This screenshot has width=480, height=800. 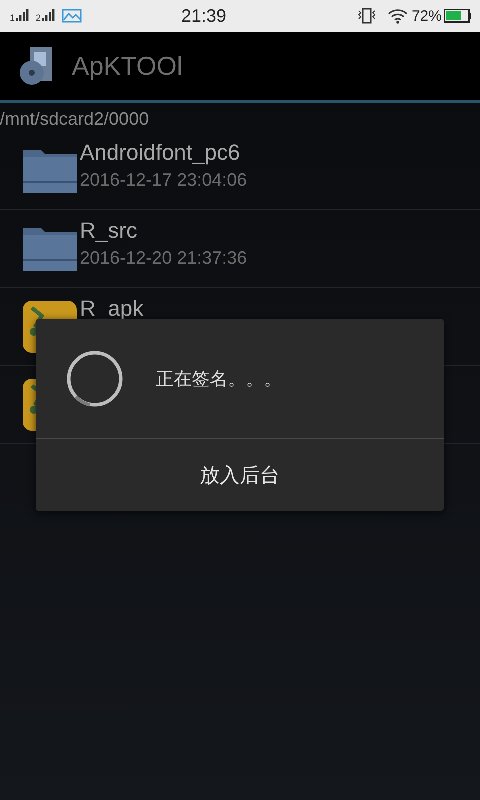 What do you see at coordinates (164, 180) in the screenshot?
I see `file-date: 2016-12-17 23:04:06` at bounding box center [164, 180].